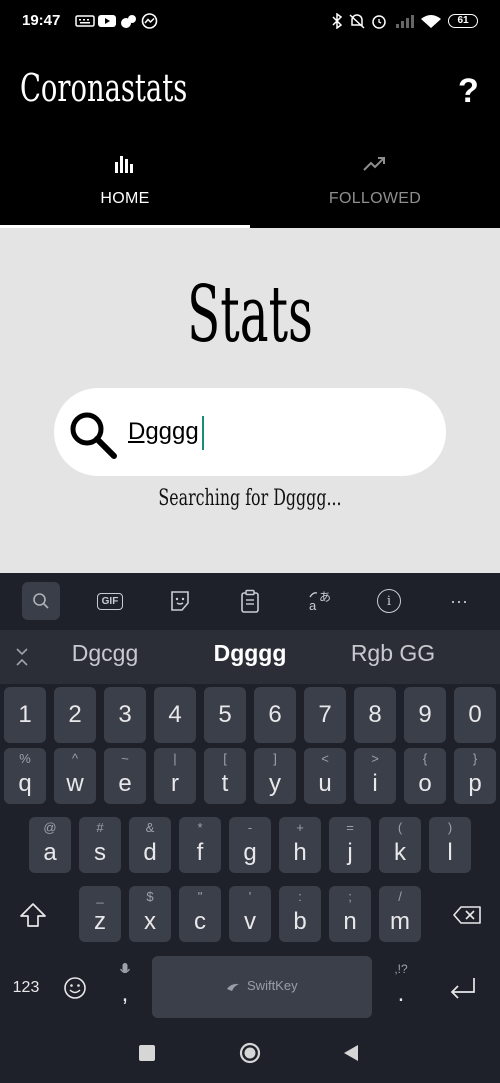 This screenshot has width=500, height=1083. I want to click on key-w: ^ w, so click(75, 776).